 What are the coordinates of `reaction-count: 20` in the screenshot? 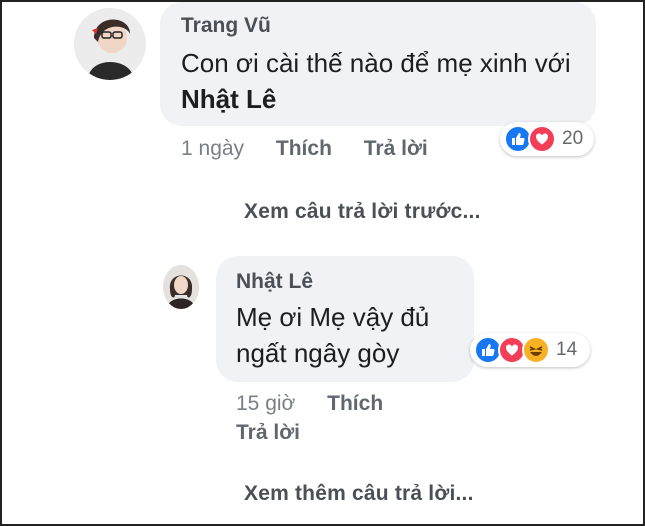 It's located at (573, 138).